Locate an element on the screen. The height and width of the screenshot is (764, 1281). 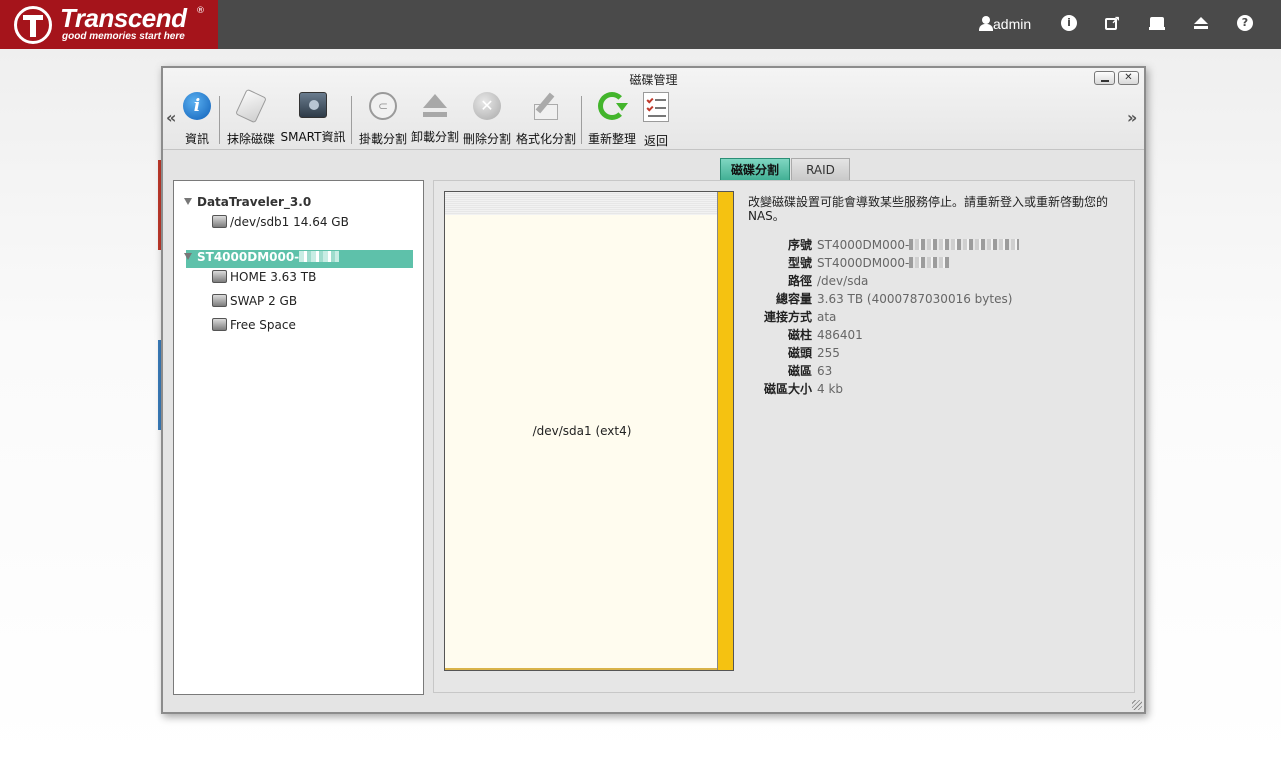
external-link-icon: ↗ is located at coordinates (1113, 22).